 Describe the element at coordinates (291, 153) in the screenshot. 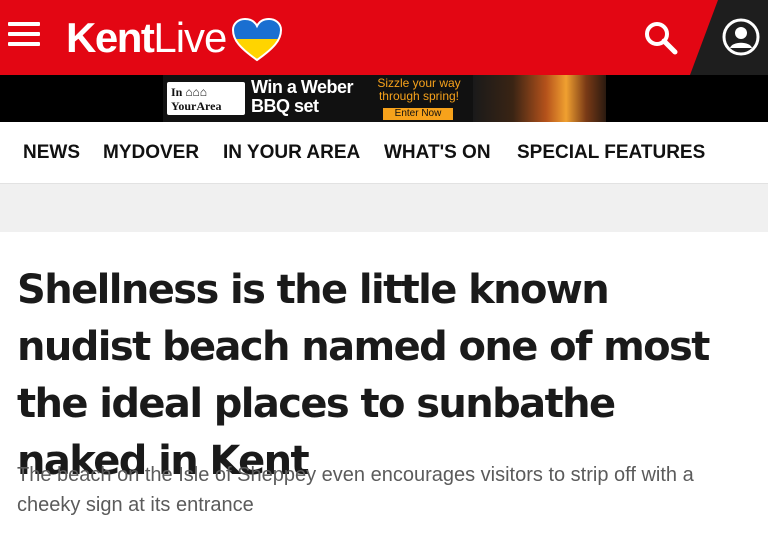

I see `nav-item-in-your-area: IN YOUR AREA` at that location.